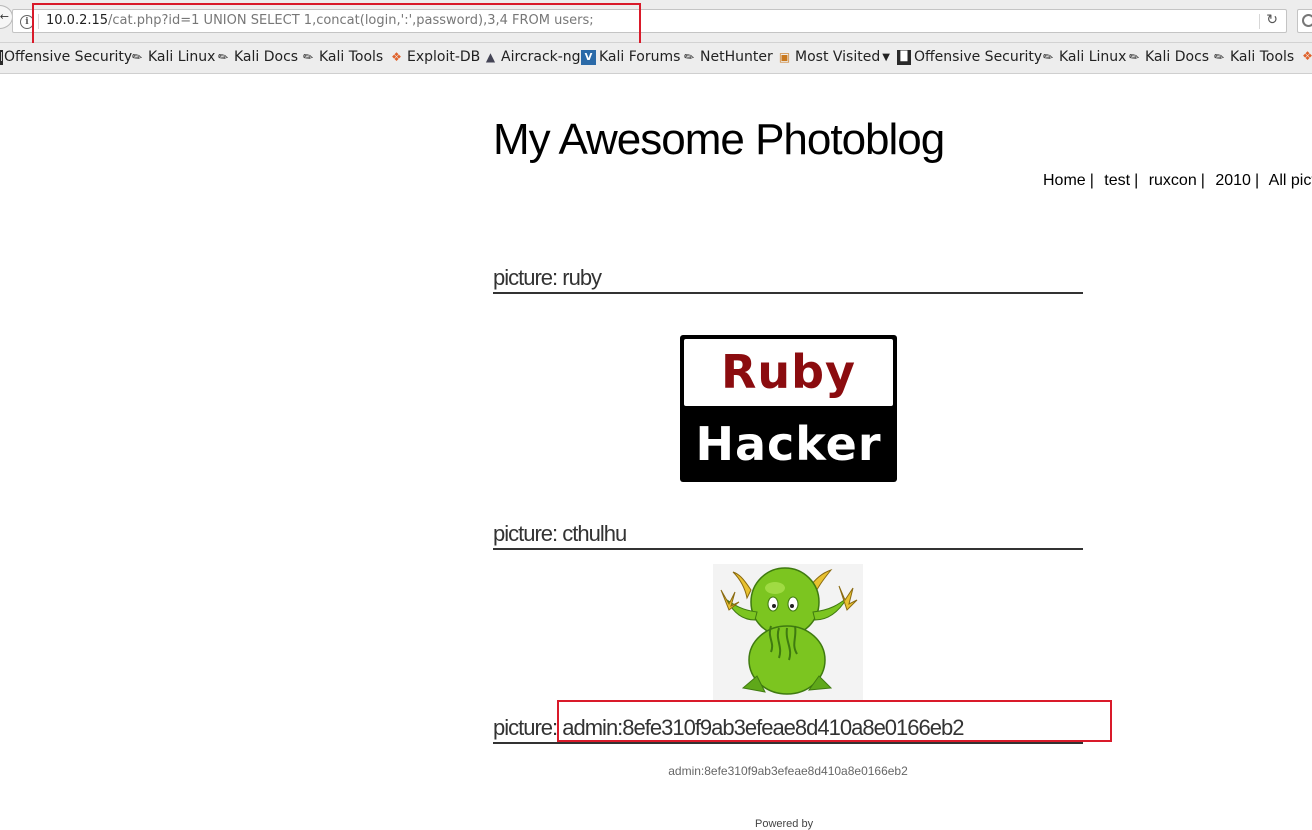 The image size is (1312, 830). Describe the element at coordinates (630, 57) in the screenshot. I see `bookmark-kali-forums: V Kali Forums` at that location.